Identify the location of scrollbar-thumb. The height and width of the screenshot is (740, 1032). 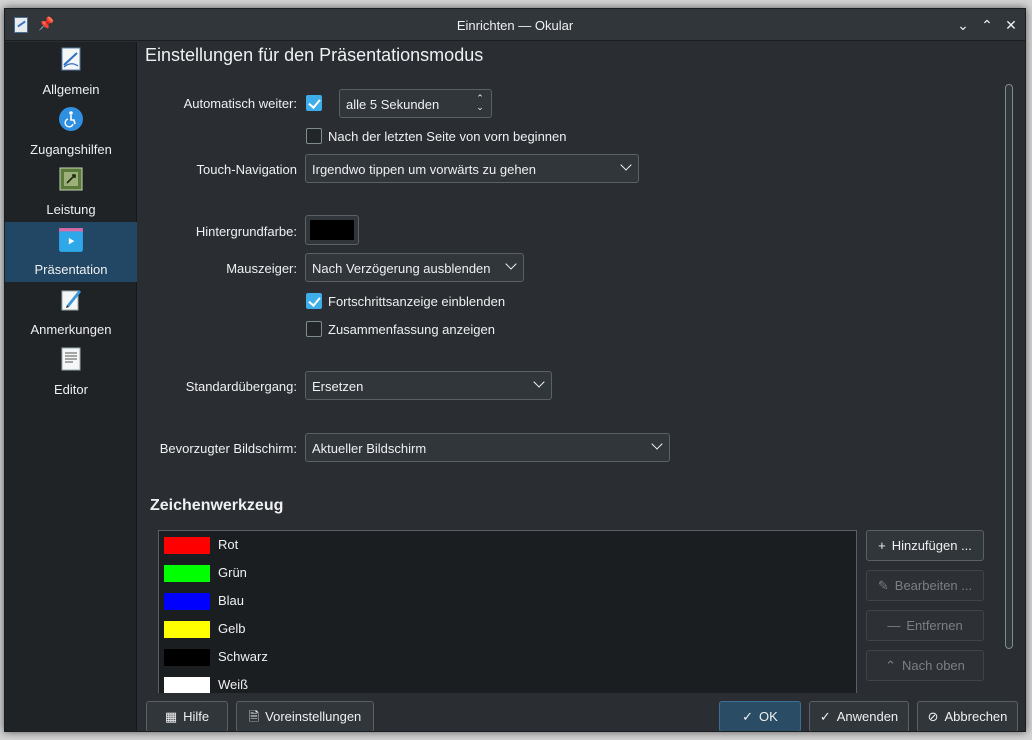
(1009, 366).